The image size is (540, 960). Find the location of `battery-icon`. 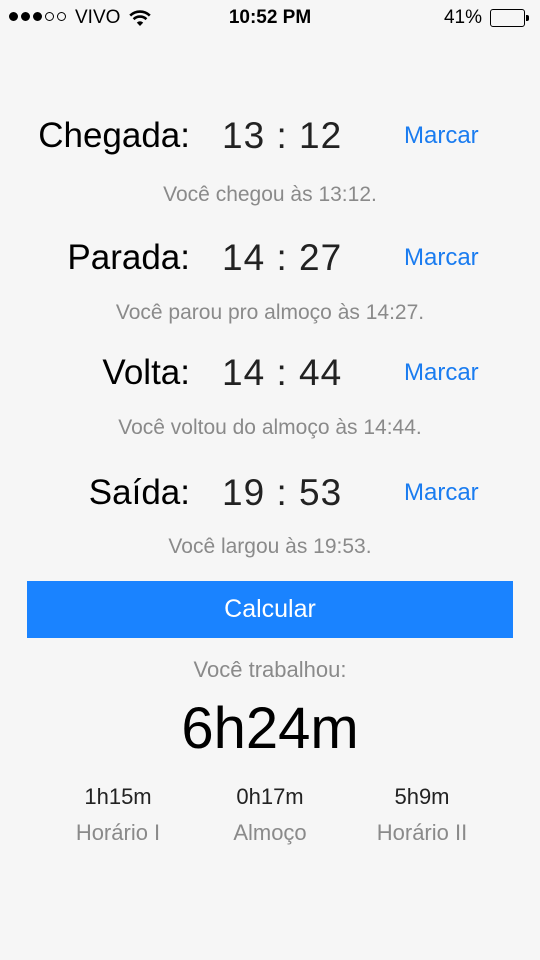

battery-icon is located at coordinates (510, 18).